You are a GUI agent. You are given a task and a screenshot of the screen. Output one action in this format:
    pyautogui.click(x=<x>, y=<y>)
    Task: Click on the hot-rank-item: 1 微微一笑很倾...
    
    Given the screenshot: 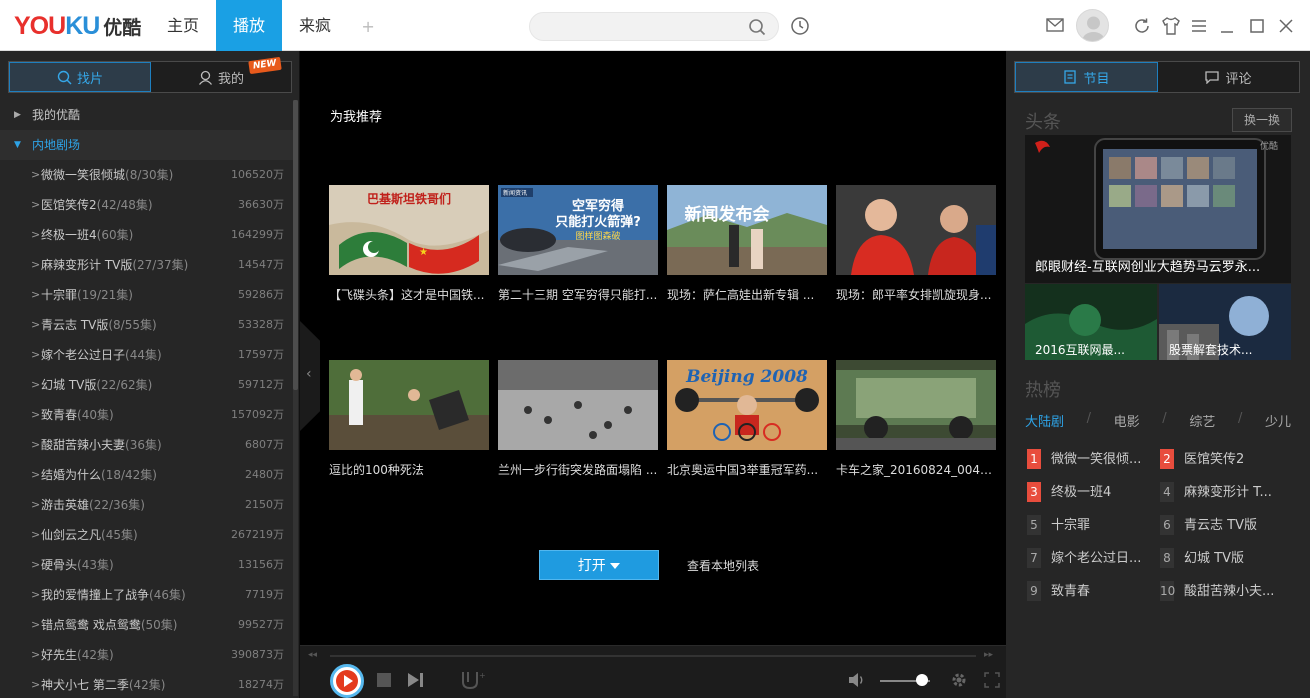 What is the action you would take?
    pyautogui.click(x=1084, y=458)
    